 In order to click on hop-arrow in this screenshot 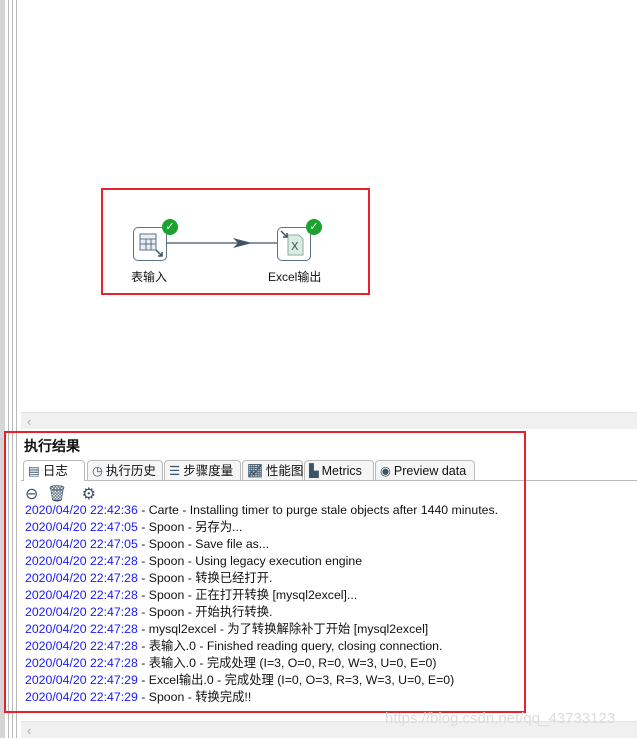, I will do `click(223, 243)`.